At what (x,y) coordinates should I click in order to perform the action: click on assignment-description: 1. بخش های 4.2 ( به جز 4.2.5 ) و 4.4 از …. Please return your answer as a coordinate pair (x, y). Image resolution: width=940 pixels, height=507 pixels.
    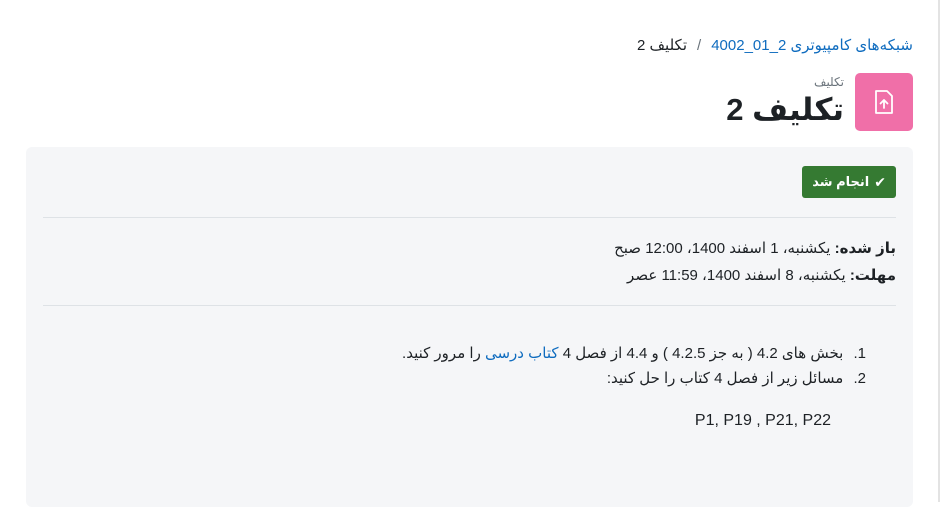
    Looking at the image, I should click on (634, 366).